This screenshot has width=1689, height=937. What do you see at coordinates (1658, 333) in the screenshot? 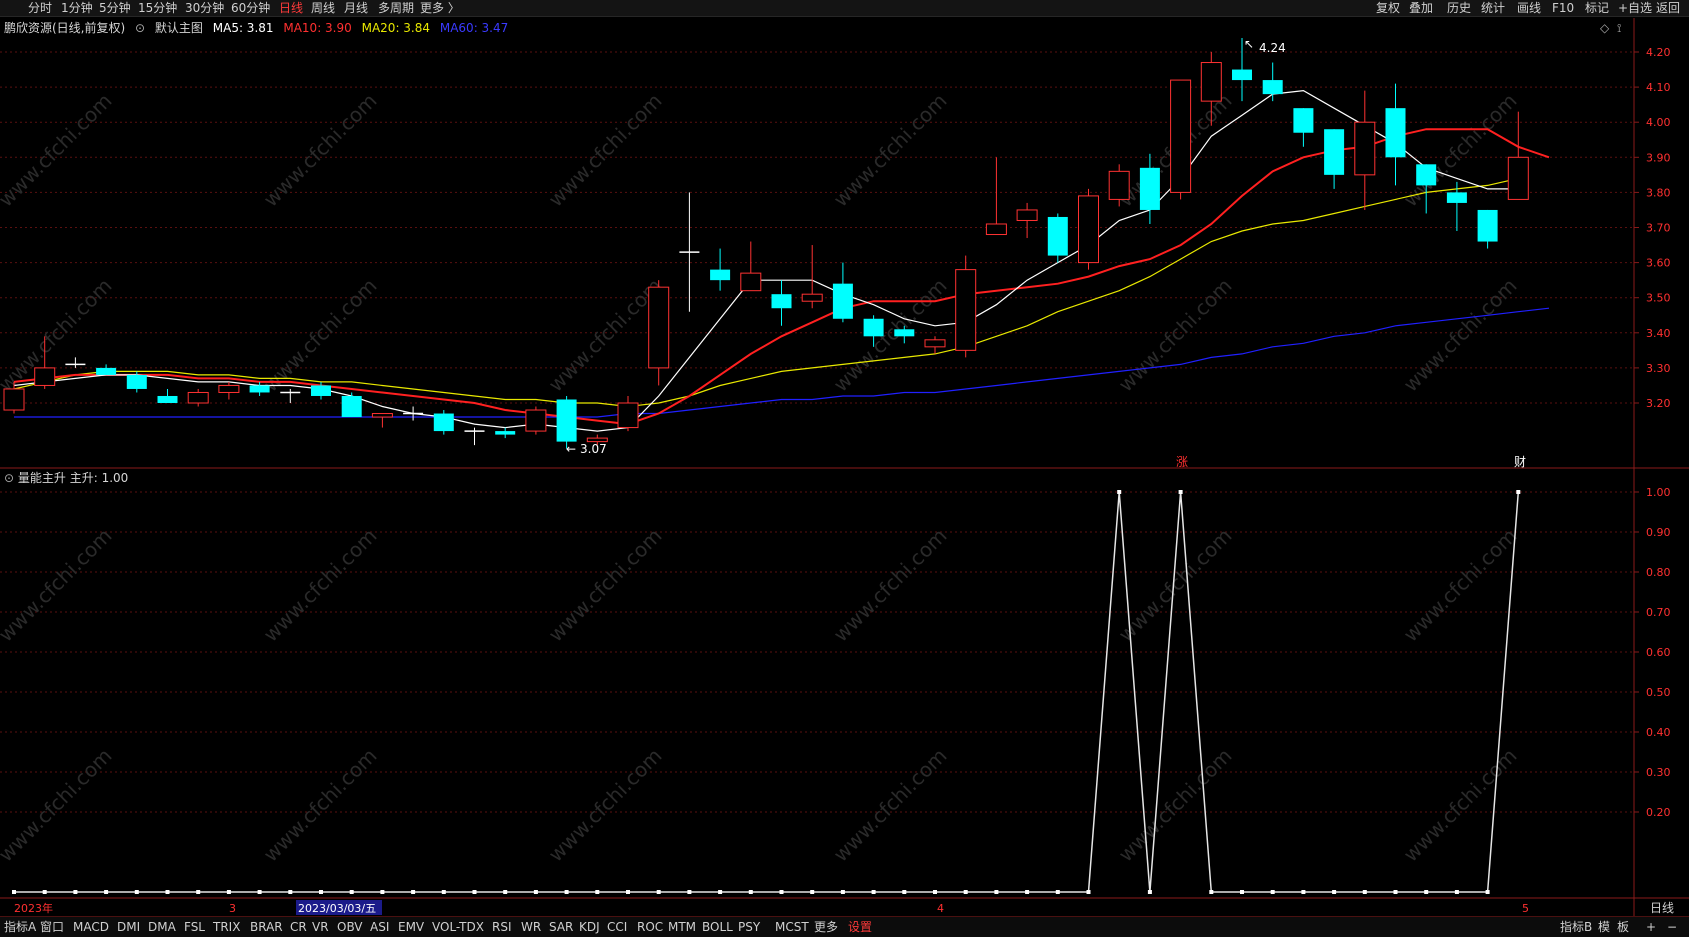
I see `y-tick-label: 3.40` at bounding box center [1658, 333].